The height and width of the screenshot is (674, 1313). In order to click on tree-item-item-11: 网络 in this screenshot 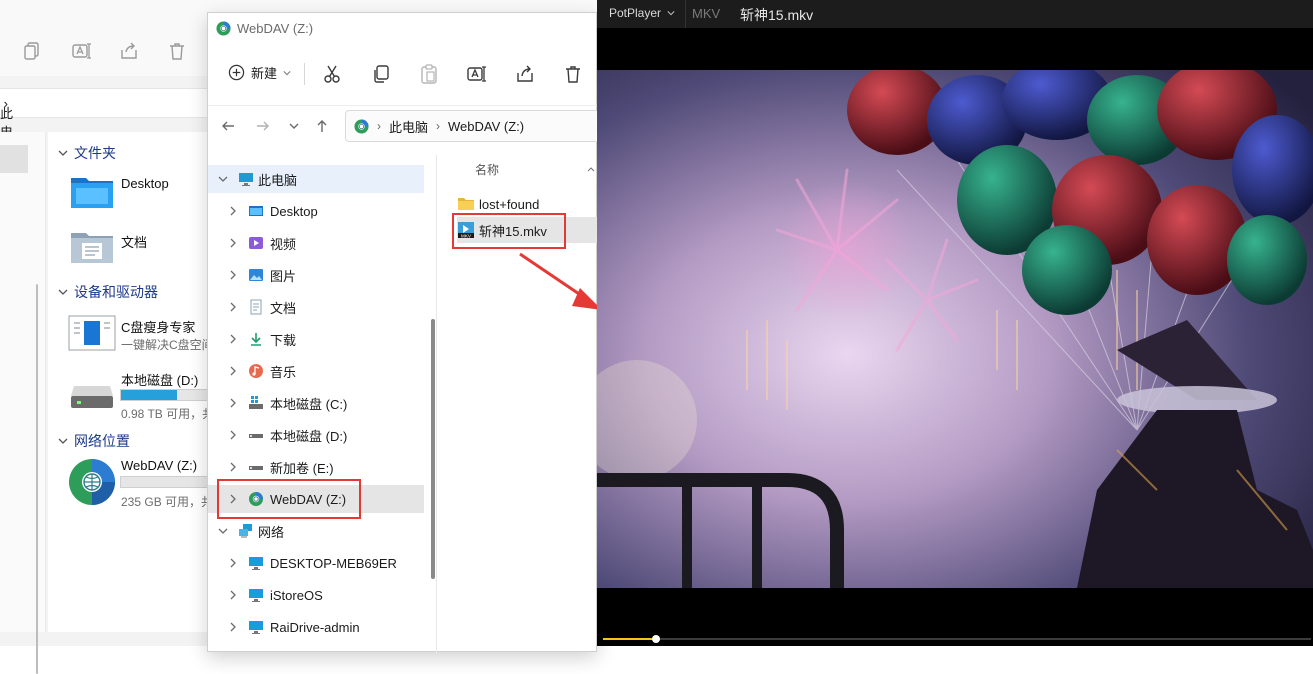, I will do `click(316, 531)`.